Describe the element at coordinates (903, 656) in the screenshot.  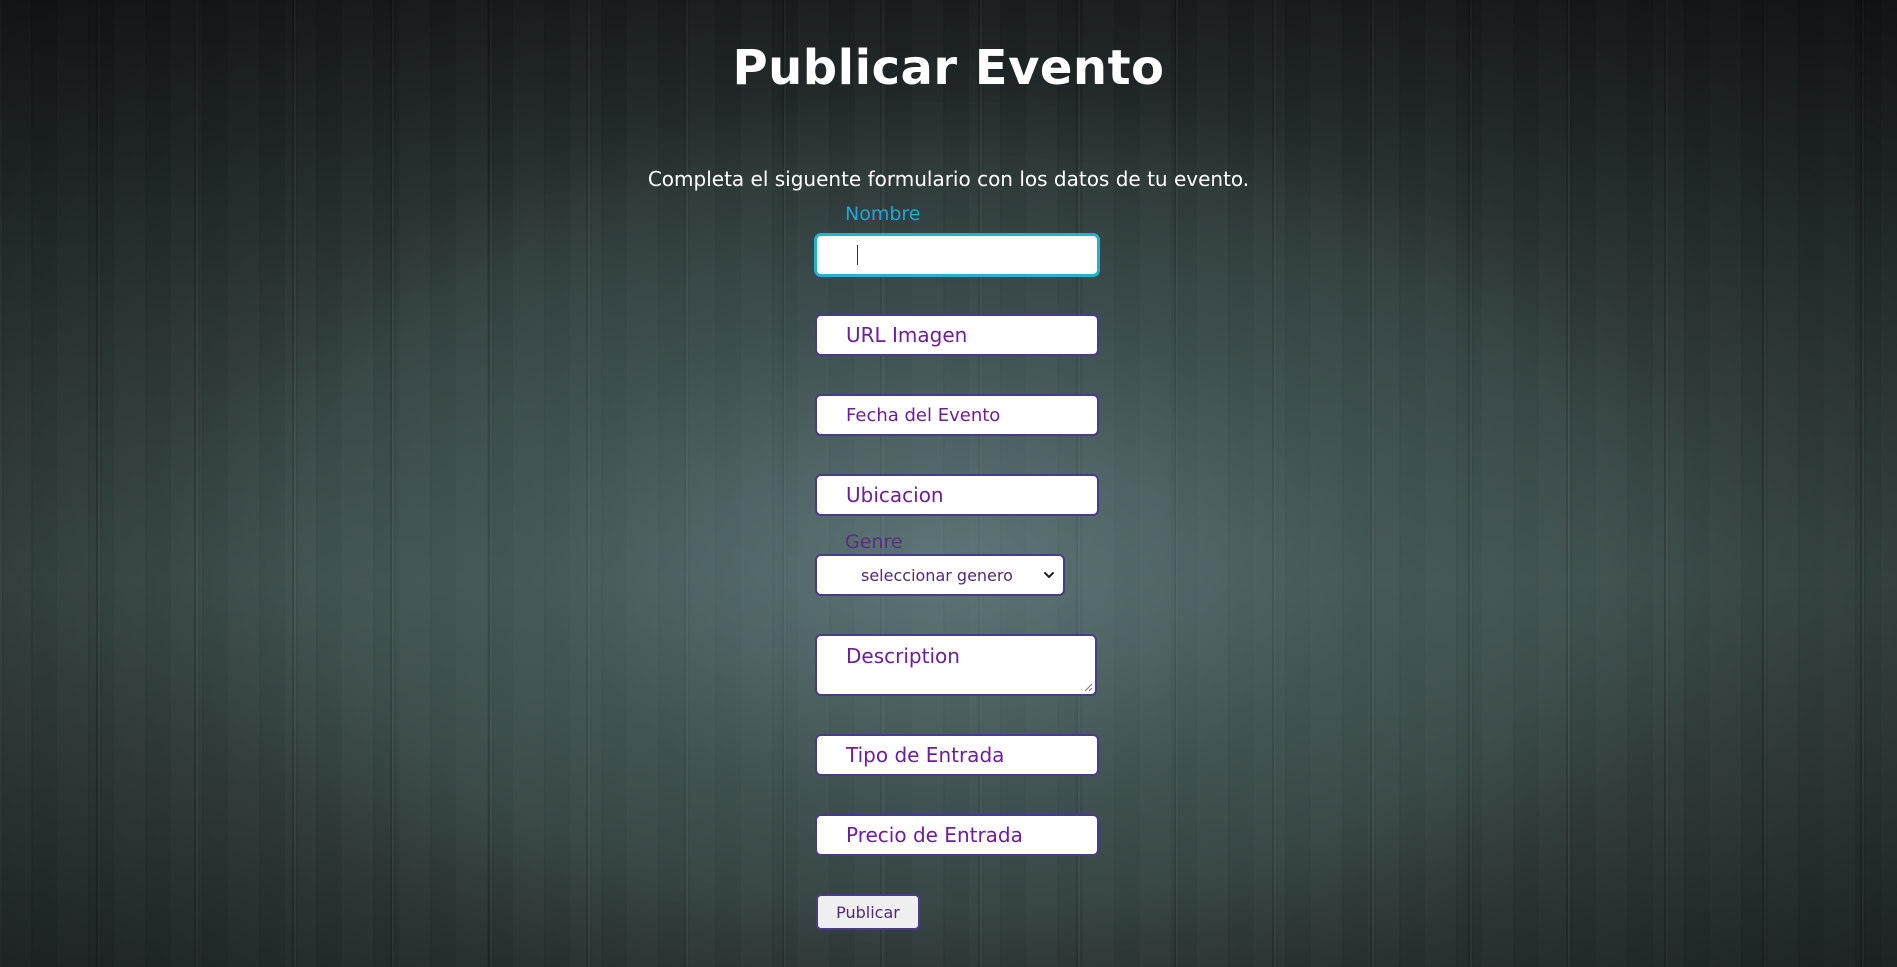
I see `description-placeholder: Description` at that location.